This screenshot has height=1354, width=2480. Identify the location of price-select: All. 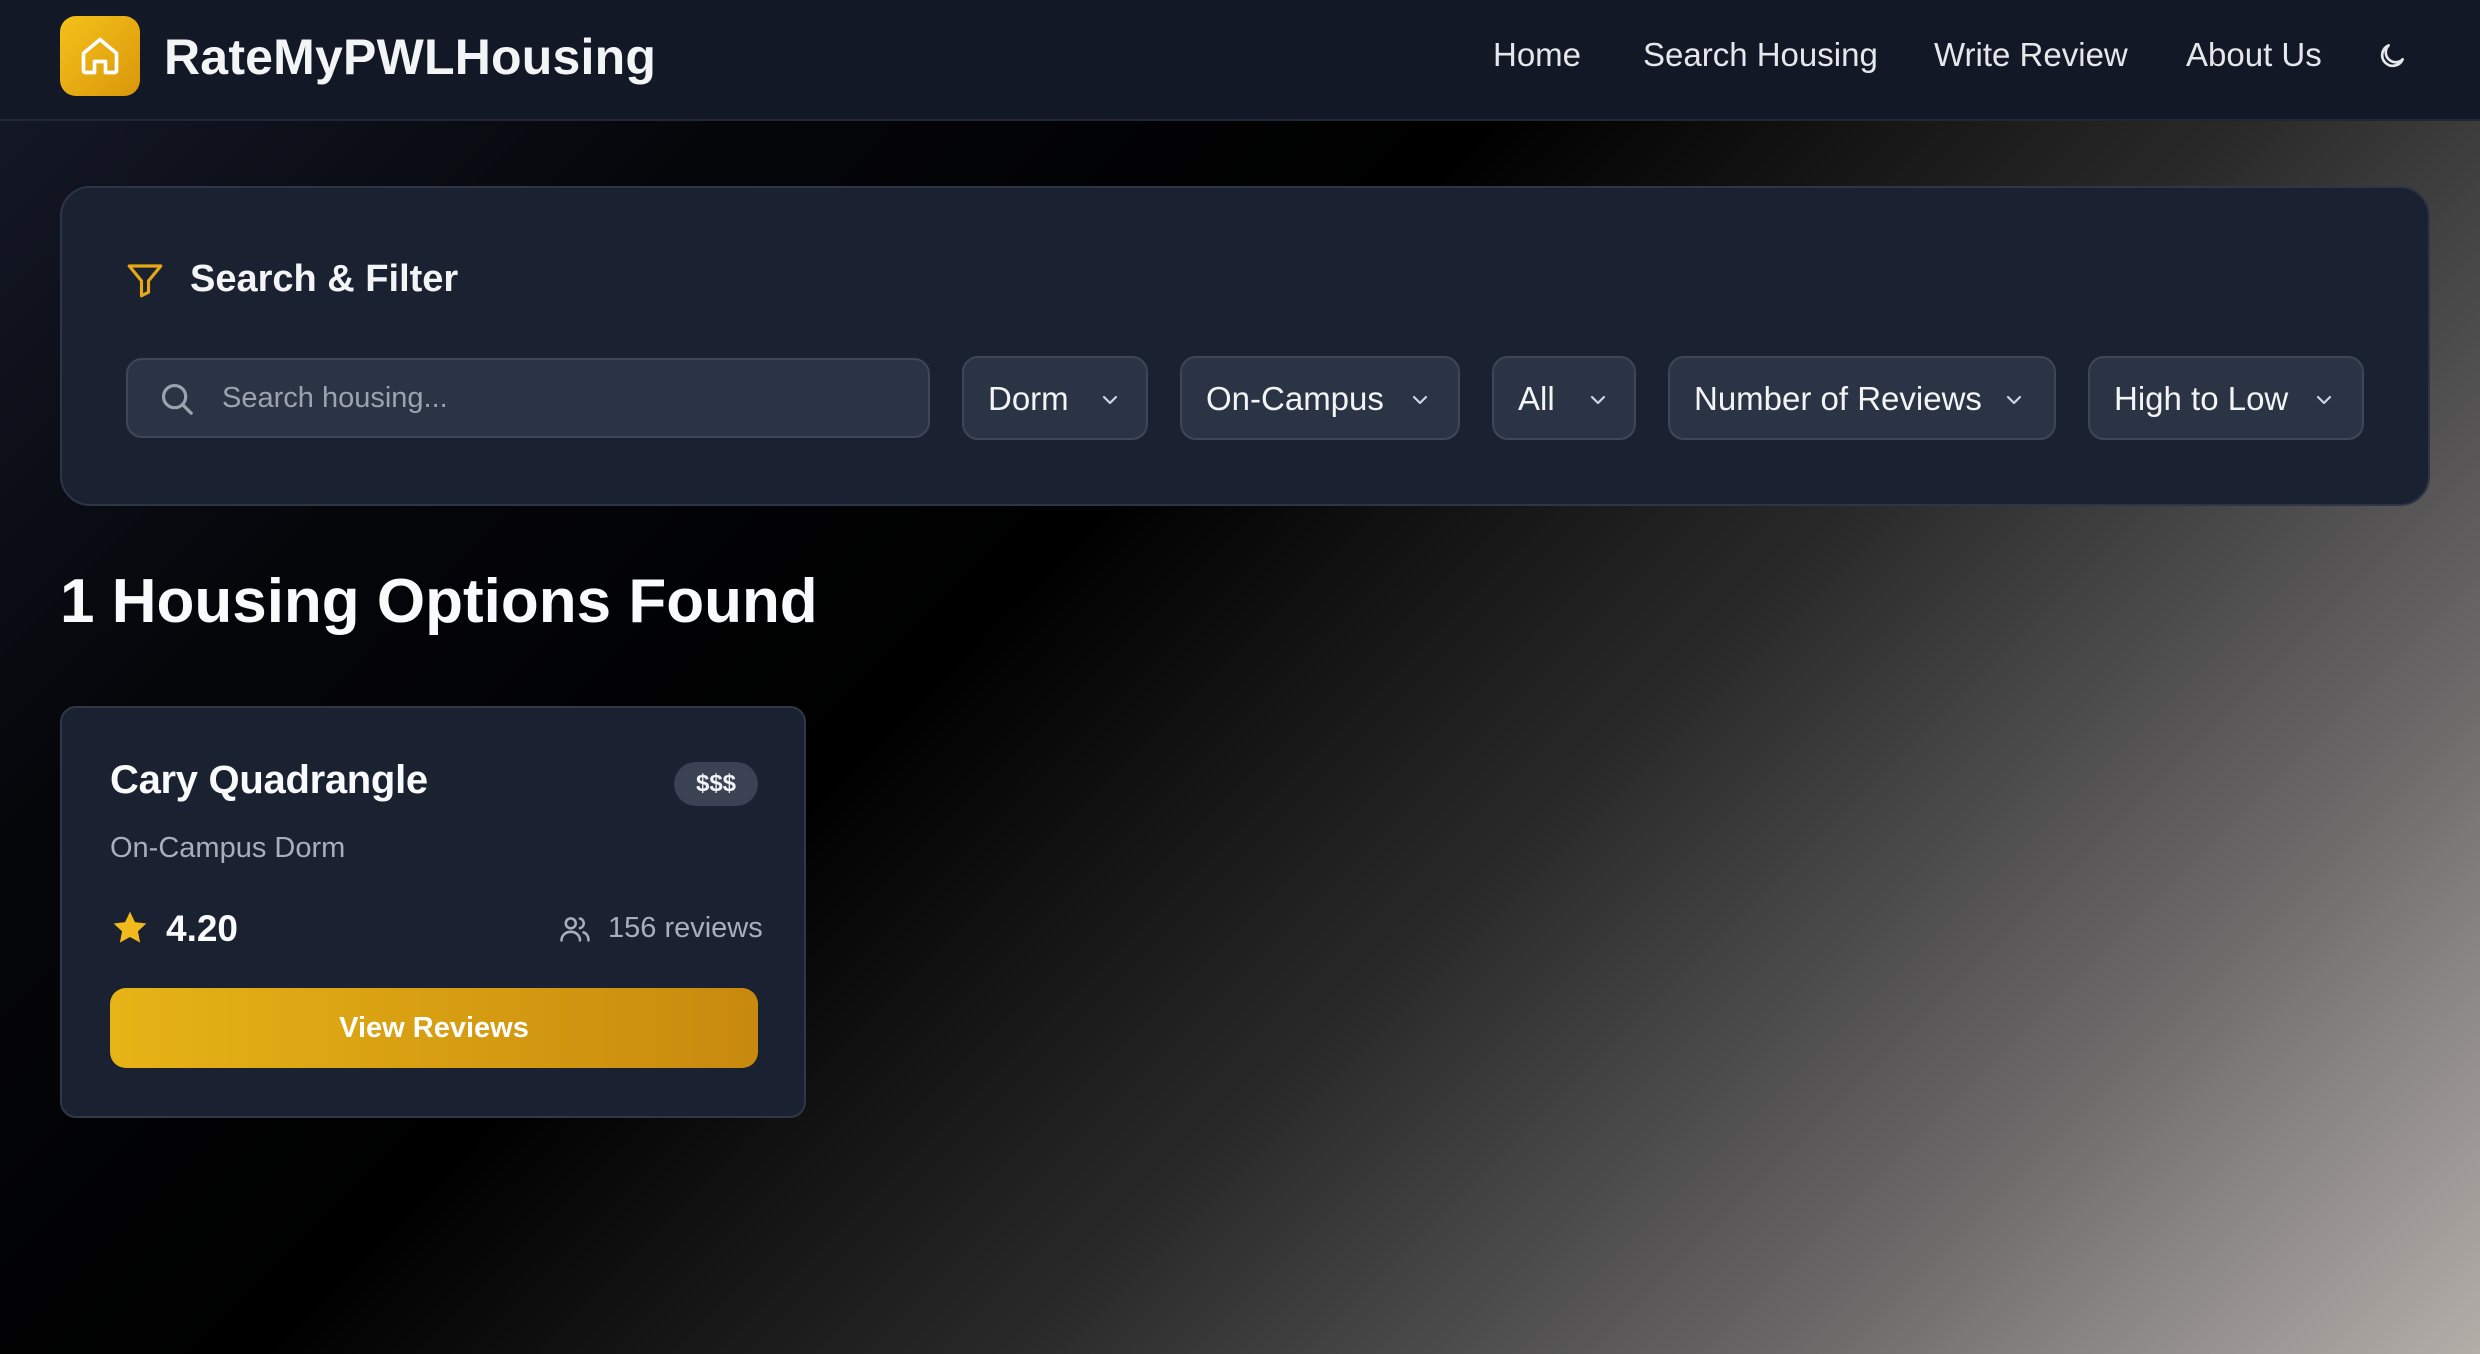
(1564, 398).